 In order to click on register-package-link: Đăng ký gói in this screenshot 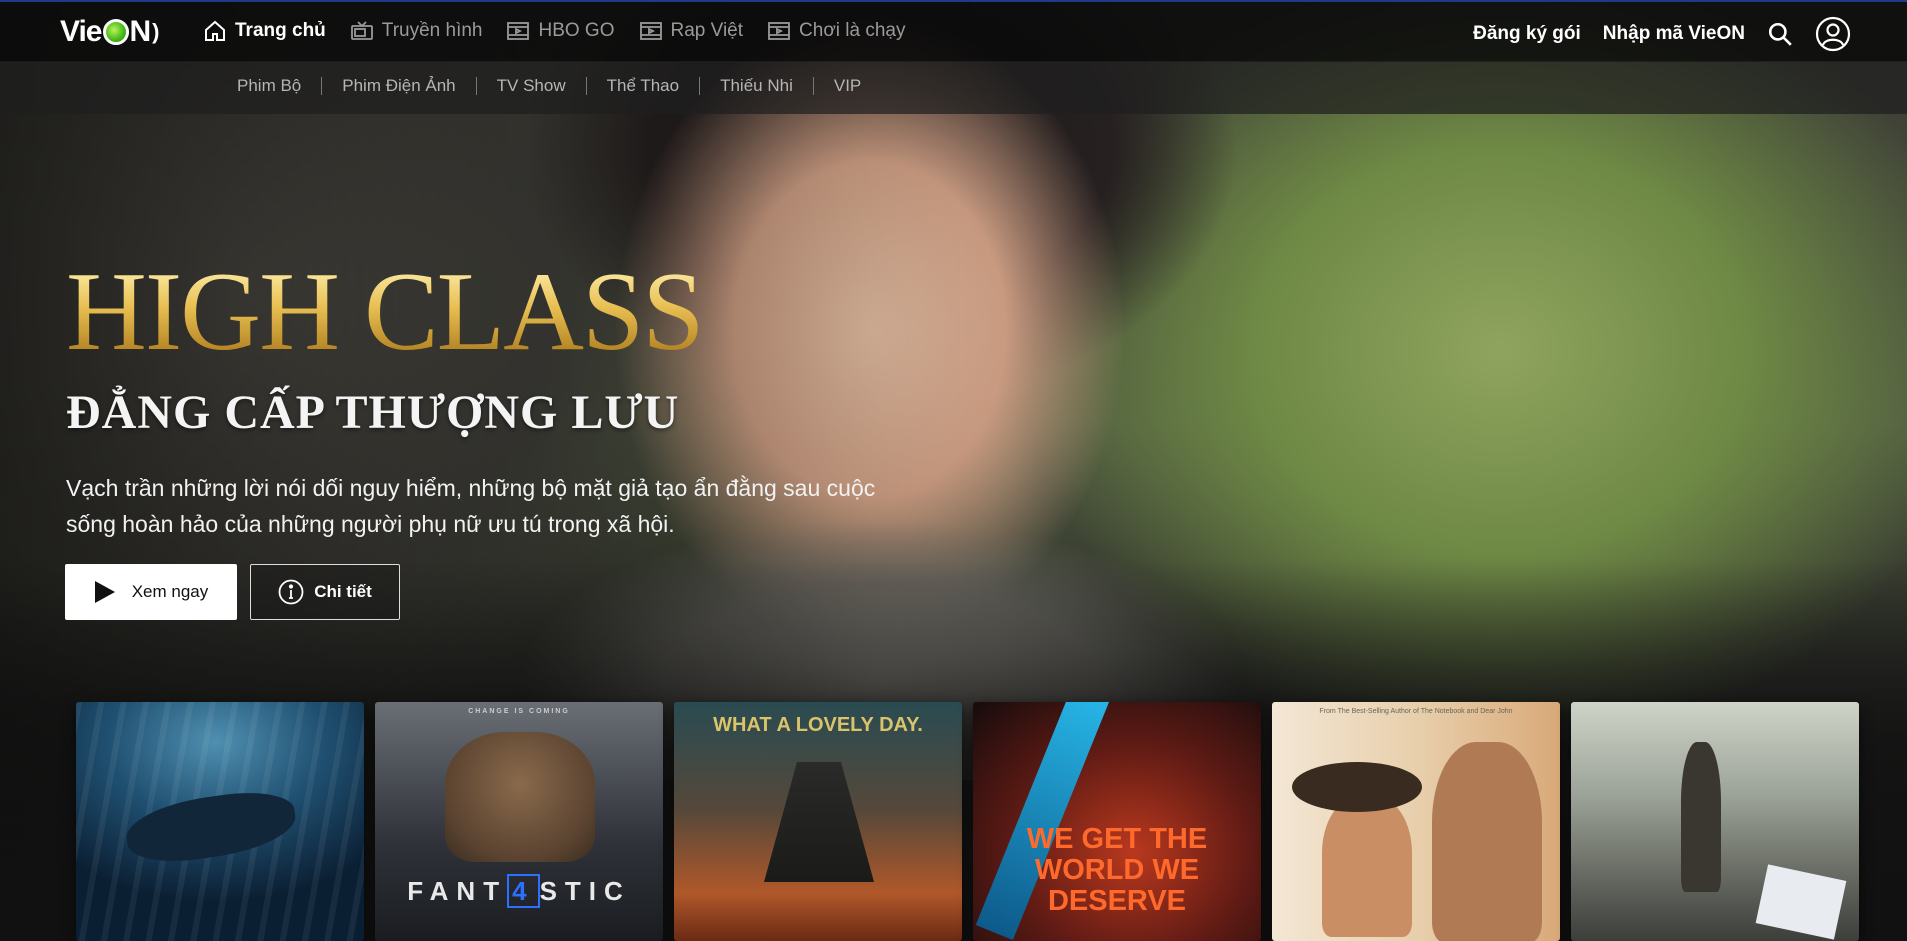, I will do `click(1527, 34)`.